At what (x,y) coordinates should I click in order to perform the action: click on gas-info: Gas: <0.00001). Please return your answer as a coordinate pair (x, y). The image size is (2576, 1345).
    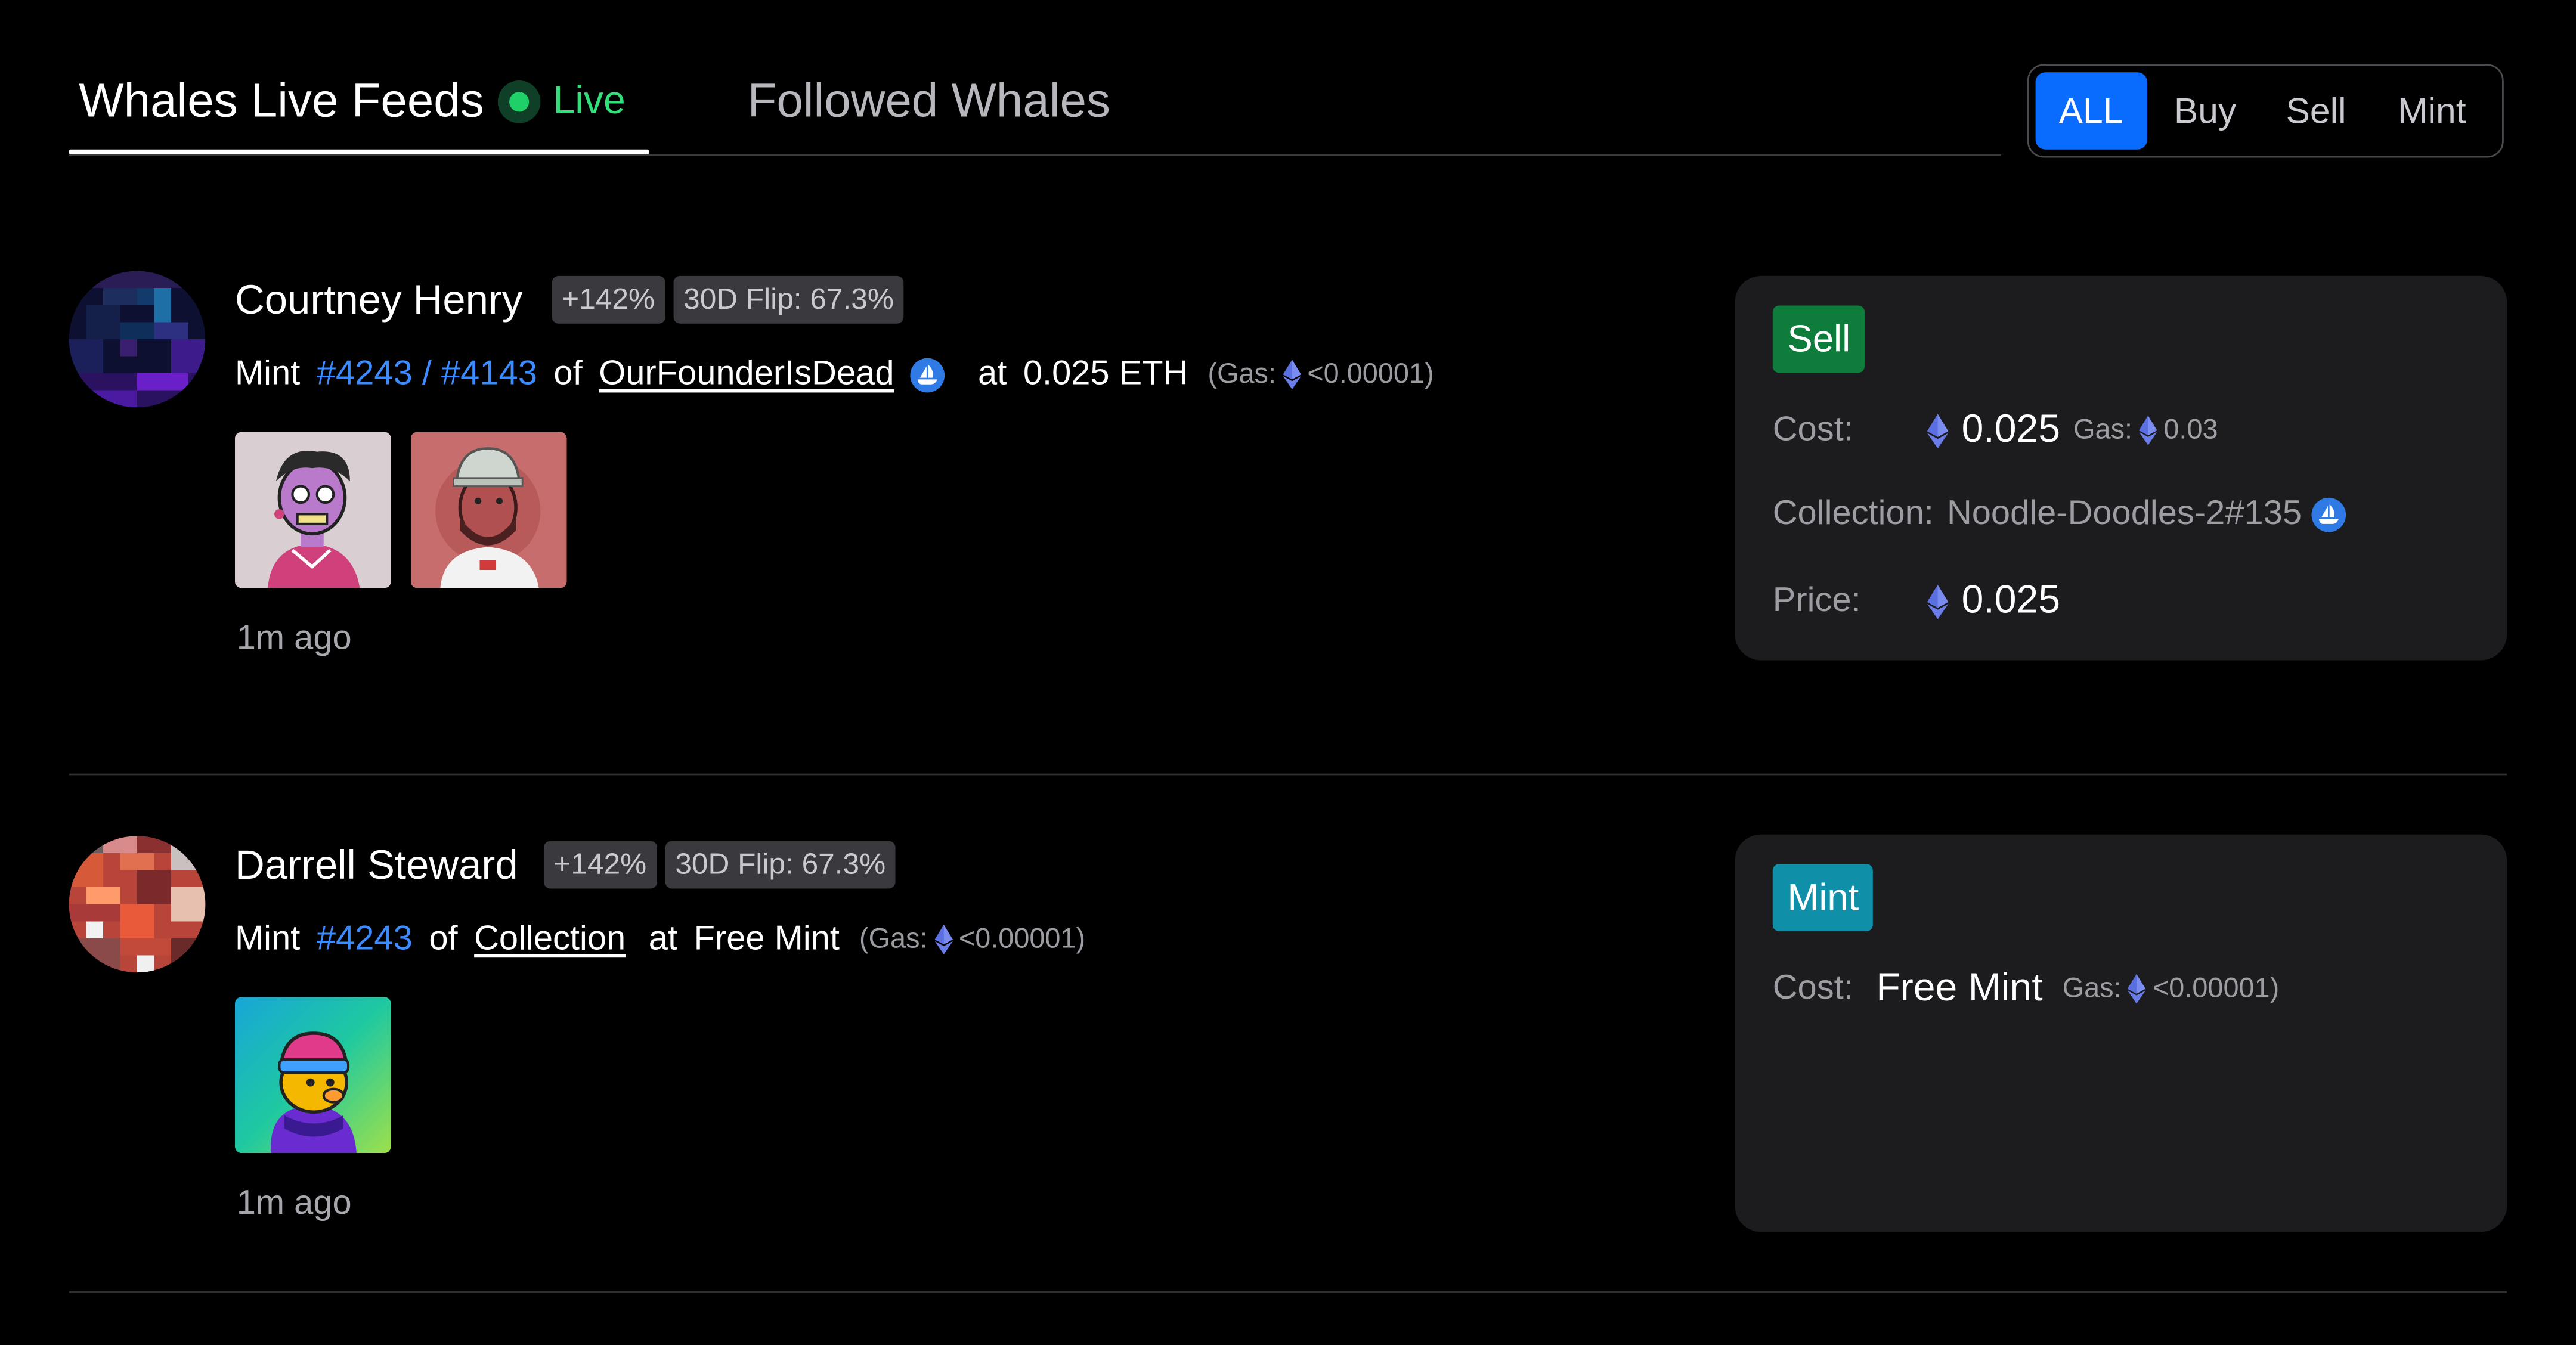
    Looking at the image, I should click on (2171, 988).